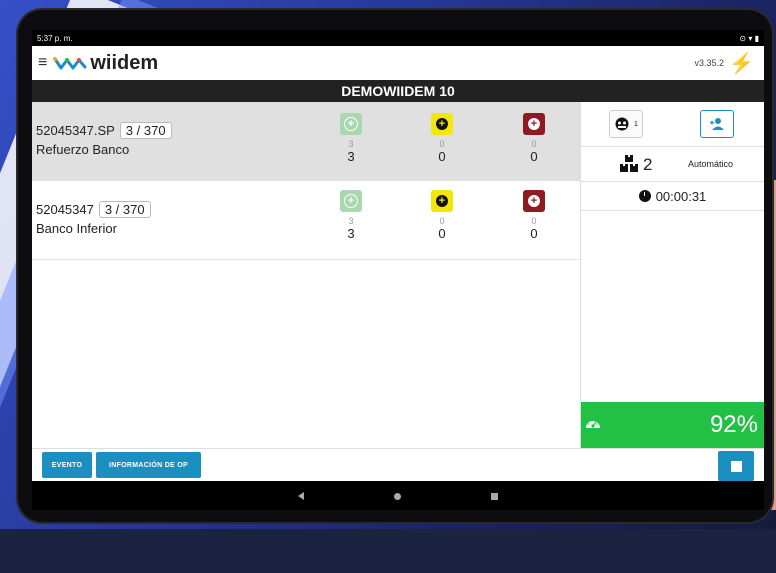 Image resolution: width=776 pixels, height=573 pixels. Describe the element at coordinates (398, 91) in the screenshot. I see `machine-title: DEMOWIIDEM 10` at that location.